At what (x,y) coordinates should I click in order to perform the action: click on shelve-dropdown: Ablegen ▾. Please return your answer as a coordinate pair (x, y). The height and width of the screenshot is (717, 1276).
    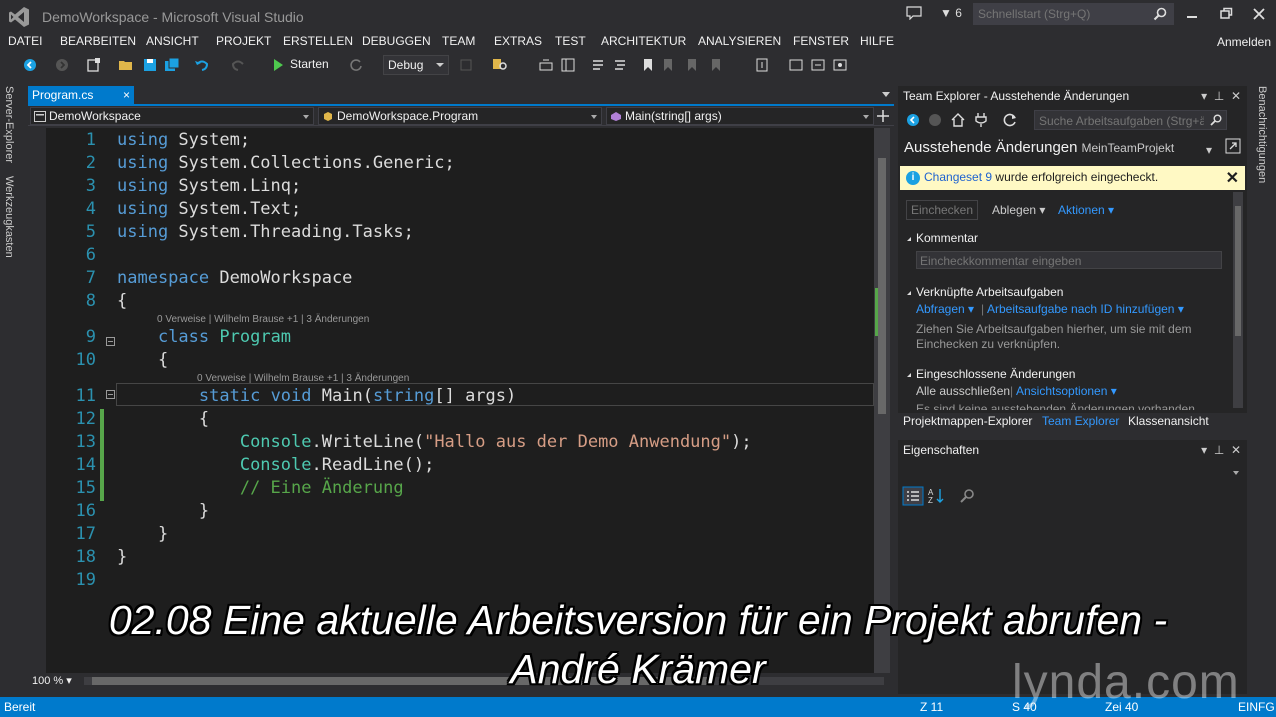
    Looking at the image, I should click on (1018, 210).